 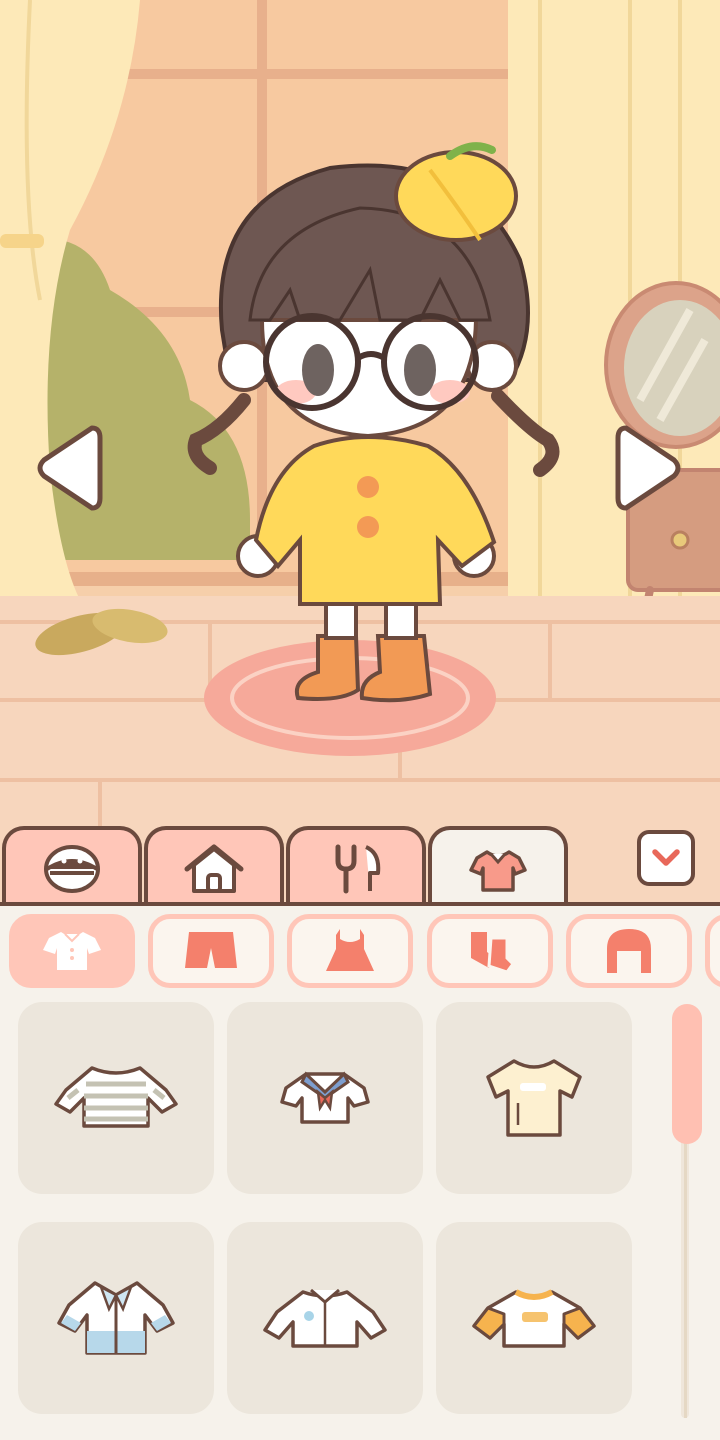 I want to click on arrow-left-icon, so click(x=70, y=468).